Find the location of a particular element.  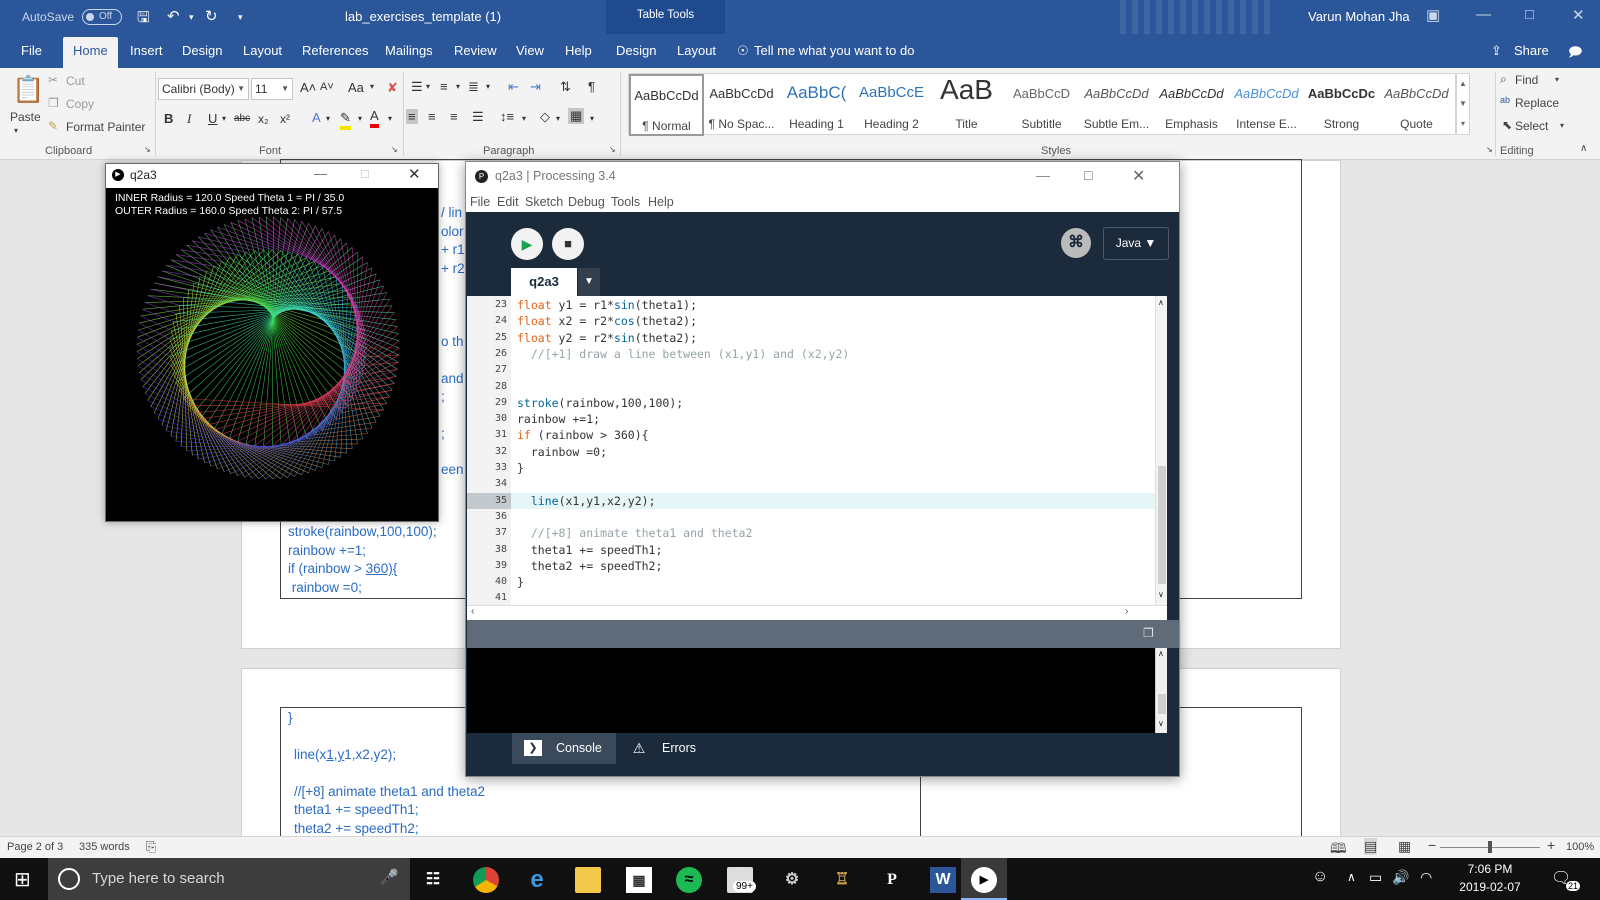

ide-titlebar: P q2a3 | Processing 3.4 — □ ✕ is located at coordinates (822, 177).